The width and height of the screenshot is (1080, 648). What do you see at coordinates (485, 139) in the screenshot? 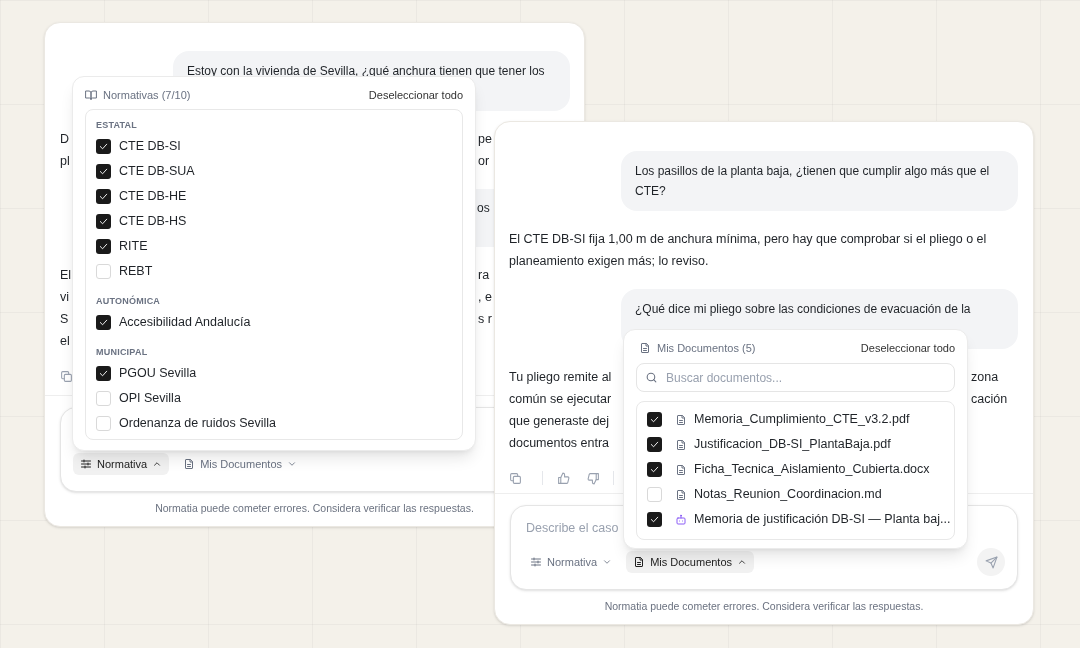
I see `message-text: pe` at bounding box center [485, 139].